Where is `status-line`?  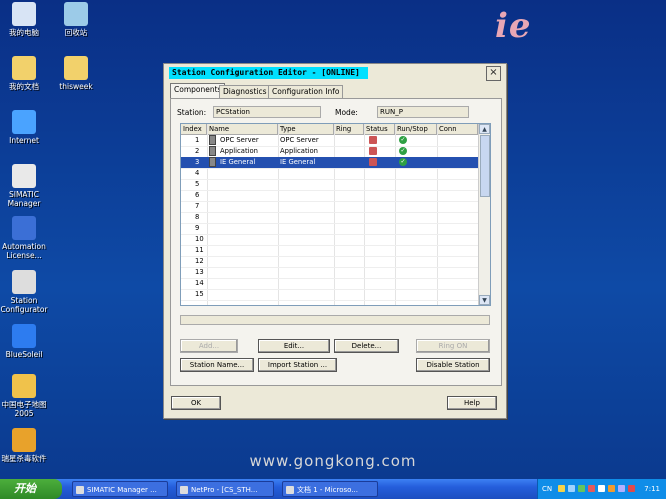 status-line is located at coordinates (335, 320).